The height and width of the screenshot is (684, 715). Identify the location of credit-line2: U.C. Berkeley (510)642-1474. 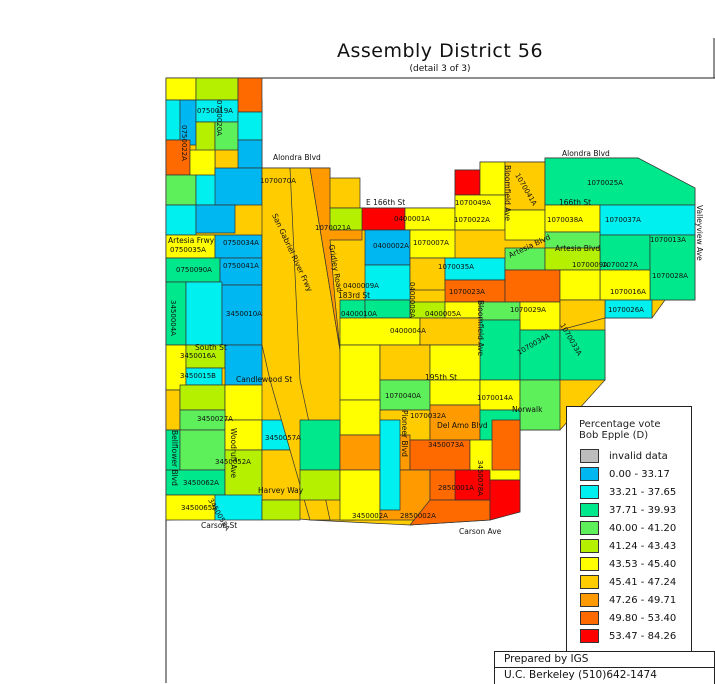
(604, 675).